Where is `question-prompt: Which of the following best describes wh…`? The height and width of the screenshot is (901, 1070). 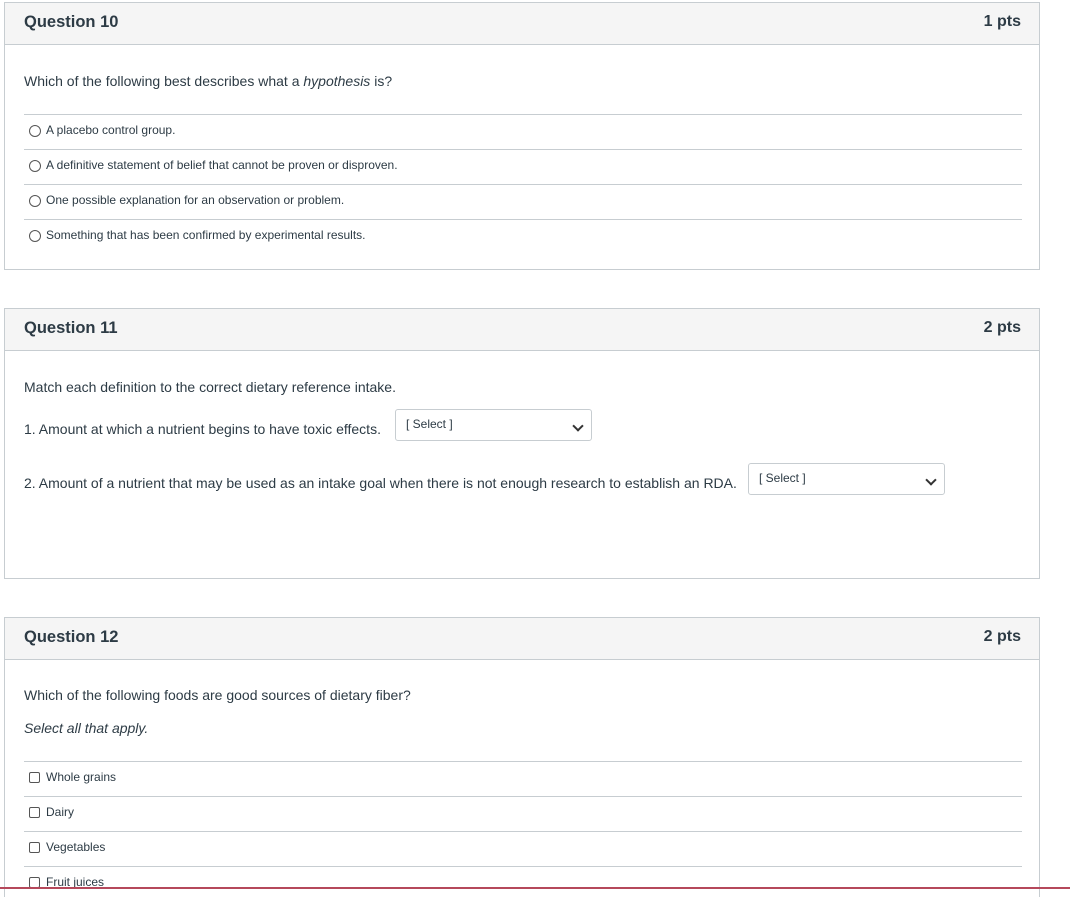
question-prompt: Which of the following best describes wh… is located at coordinates (208, 81).